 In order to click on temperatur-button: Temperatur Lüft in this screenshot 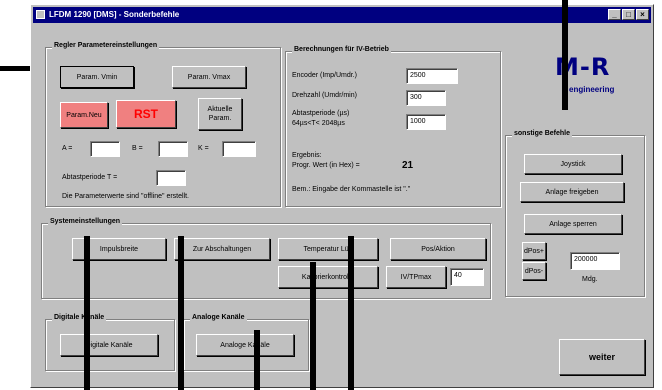, I will do `click(328, 249)`.